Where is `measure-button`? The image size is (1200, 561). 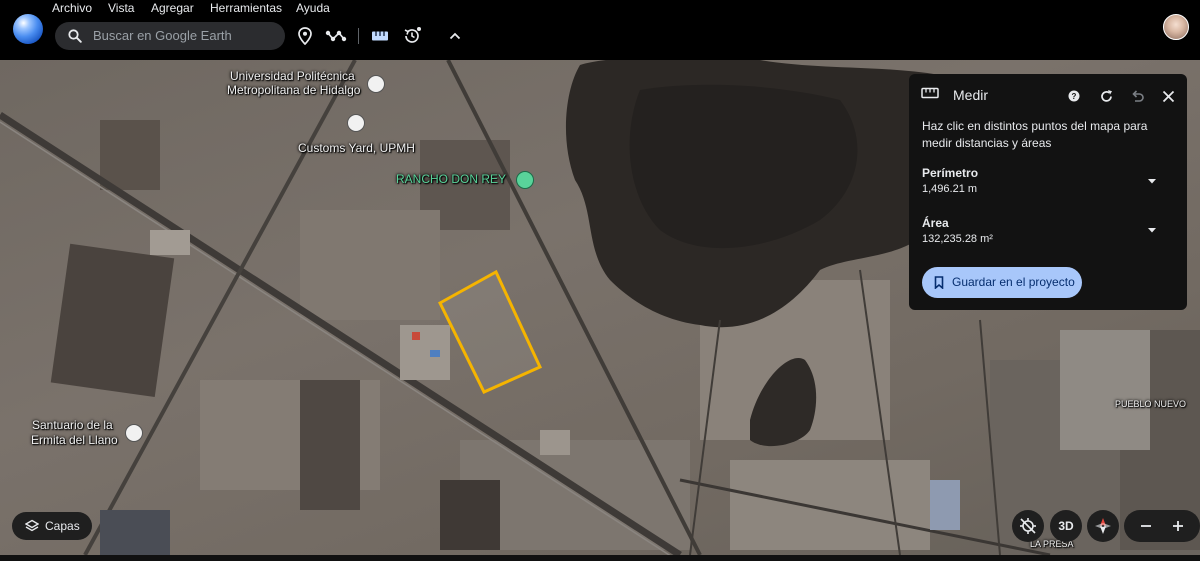
measure-button is located at coordinates (380, 36).